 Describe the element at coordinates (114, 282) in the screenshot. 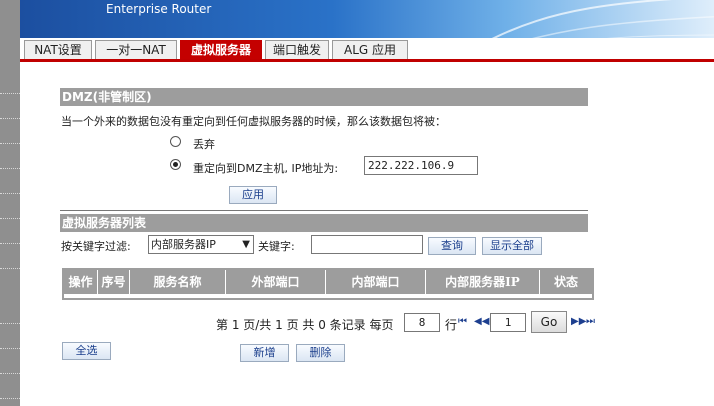

I see `column-header: 序号` at that location.